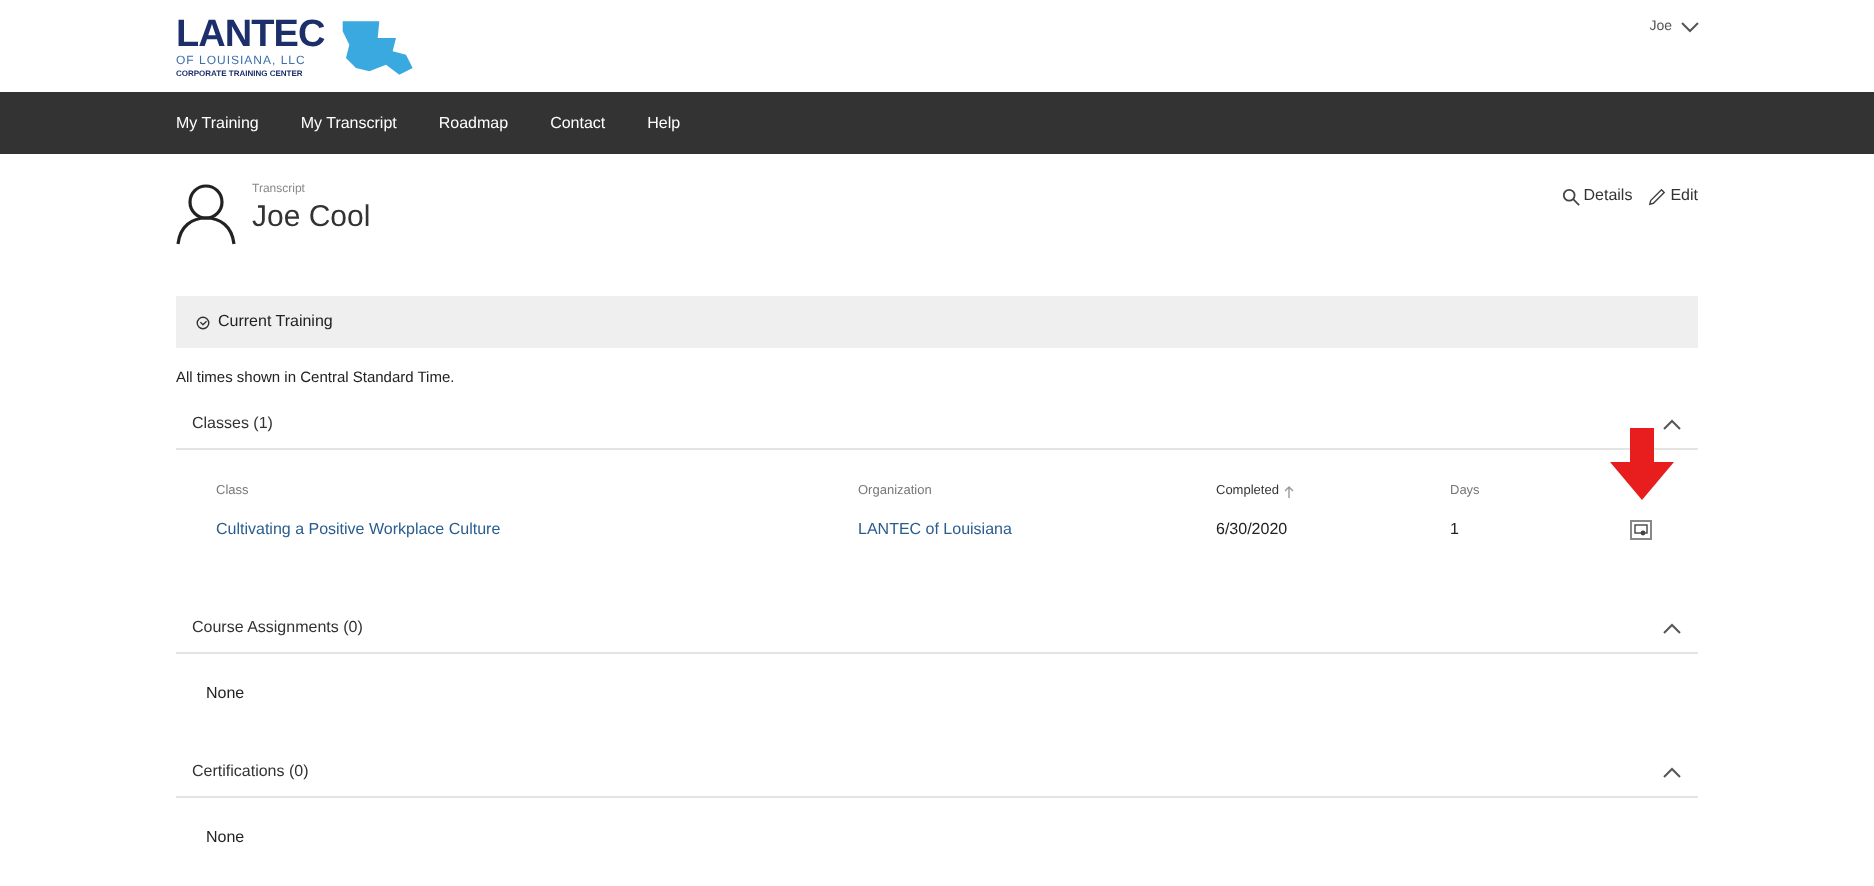 The image size is (1874, 886). I want to click on section-title: Certifications (0), so click(250, 771).